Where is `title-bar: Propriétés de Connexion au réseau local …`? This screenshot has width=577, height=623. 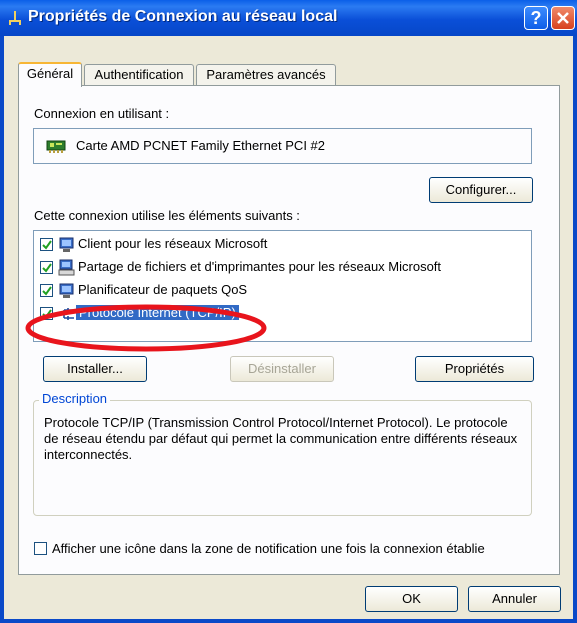
title-bar: Propriétés de Connexion au réseau local … is located at coordinates (288, 18).